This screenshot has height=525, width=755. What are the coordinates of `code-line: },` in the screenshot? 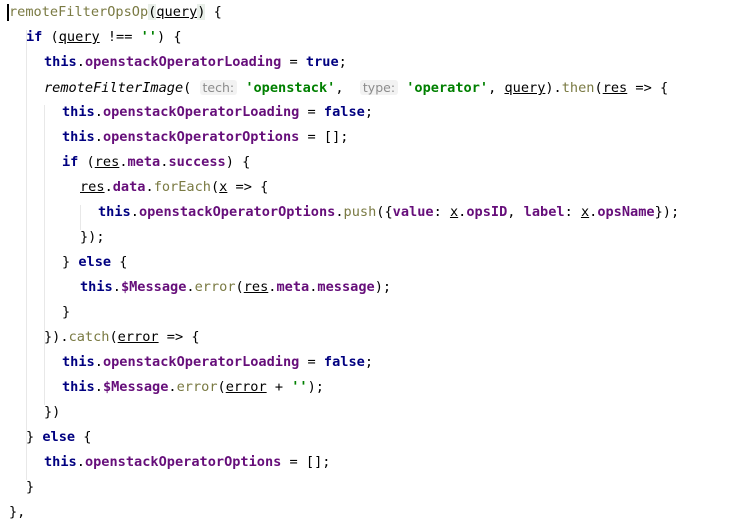 It's located at (17, 512).